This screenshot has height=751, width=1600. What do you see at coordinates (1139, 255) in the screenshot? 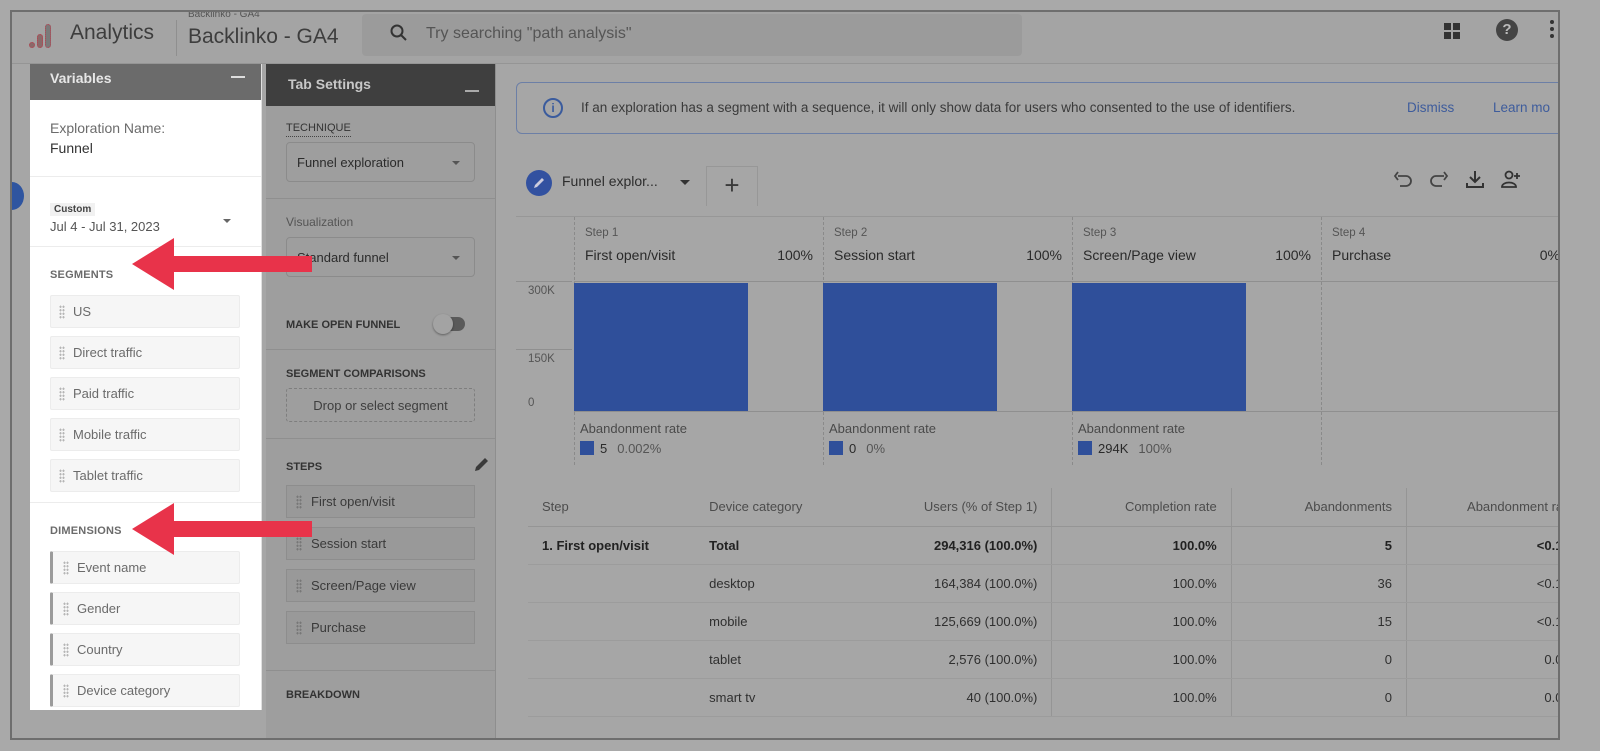
I see `step-name: Screen/Page view` at bounding box center [1139, 255].